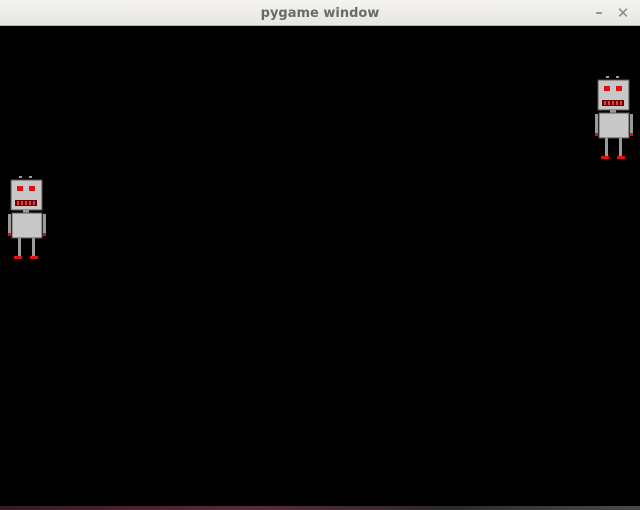 The height and width of the screenshot is (510, 640). I want to click on title-bar: pygame window – ✕, so click(320, 13).